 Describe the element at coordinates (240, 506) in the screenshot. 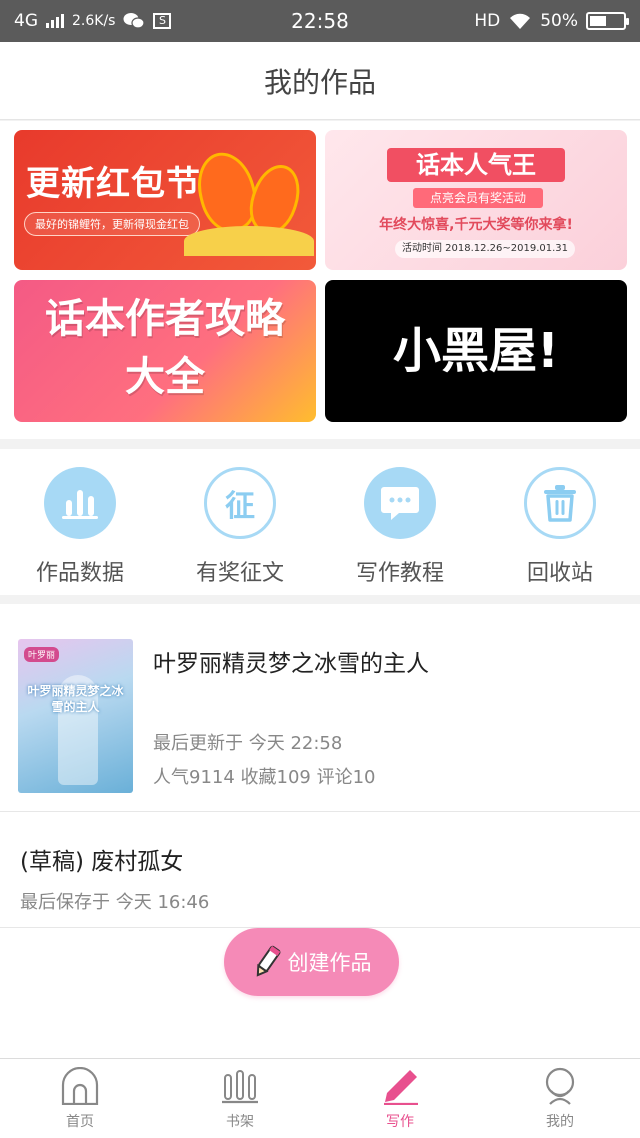

I see `zheng-glyph: 征` at that location.